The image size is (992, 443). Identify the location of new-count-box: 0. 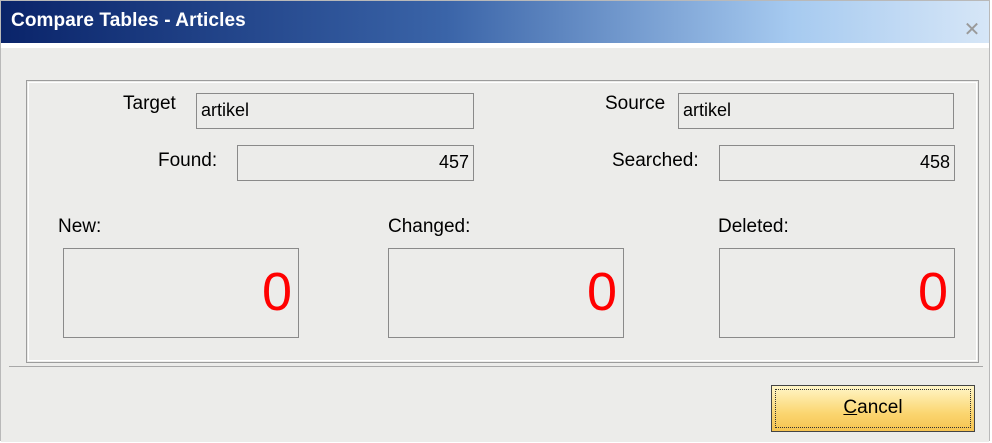
(181, 293).